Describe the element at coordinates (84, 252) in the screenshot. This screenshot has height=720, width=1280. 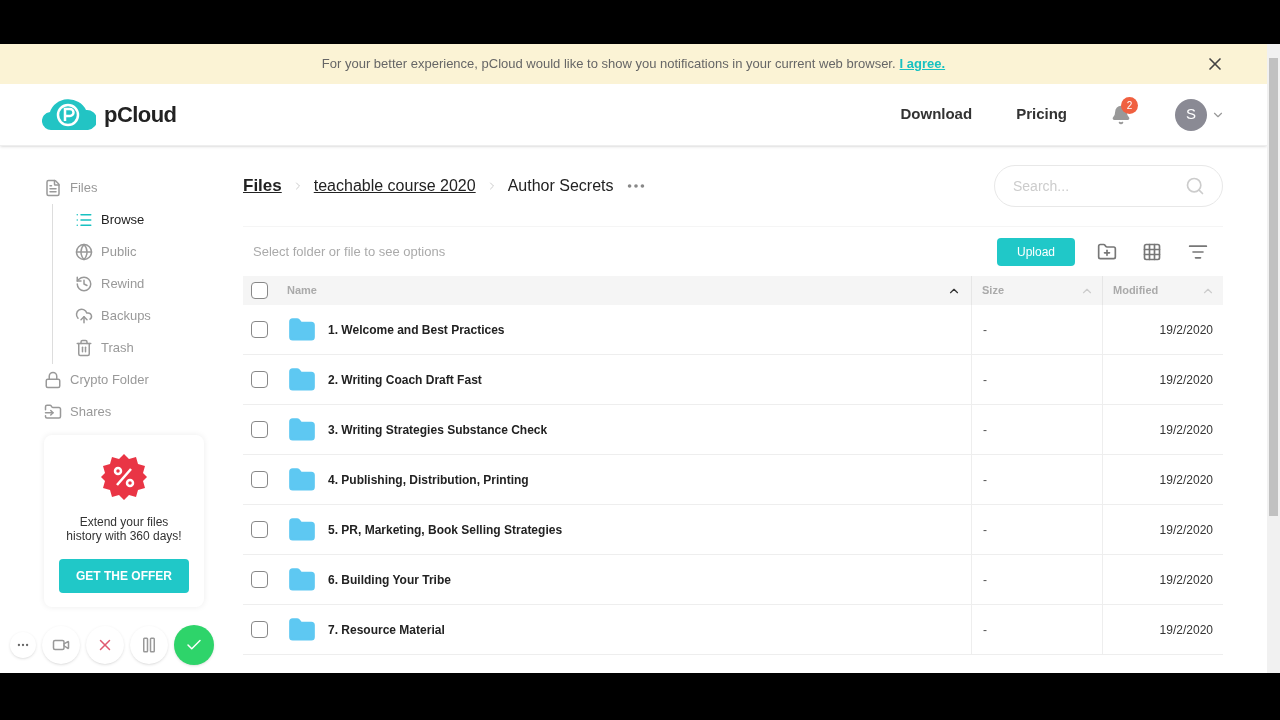
I see `globe-icon` at that location.